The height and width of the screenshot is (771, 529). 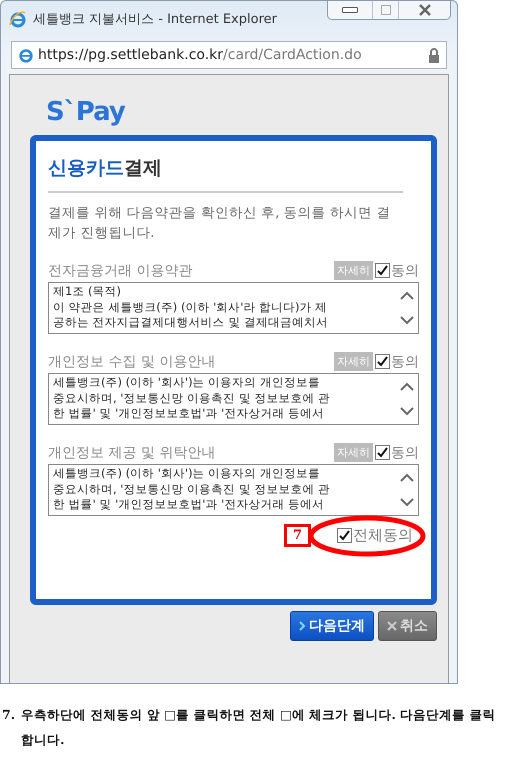 What do you see at coordinates (121, 271) in the screenshot?
I see `terms-title: 전자금융거래 이용약관` at bounding box center [121, 271].